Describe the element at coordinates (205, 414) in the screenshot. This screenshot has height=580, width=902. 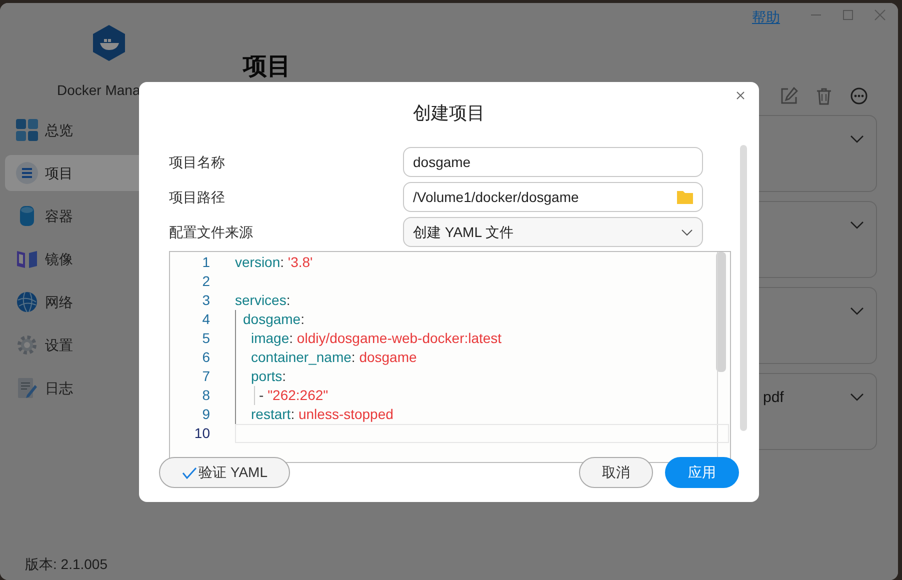
I see `line-number: 9` at that location.